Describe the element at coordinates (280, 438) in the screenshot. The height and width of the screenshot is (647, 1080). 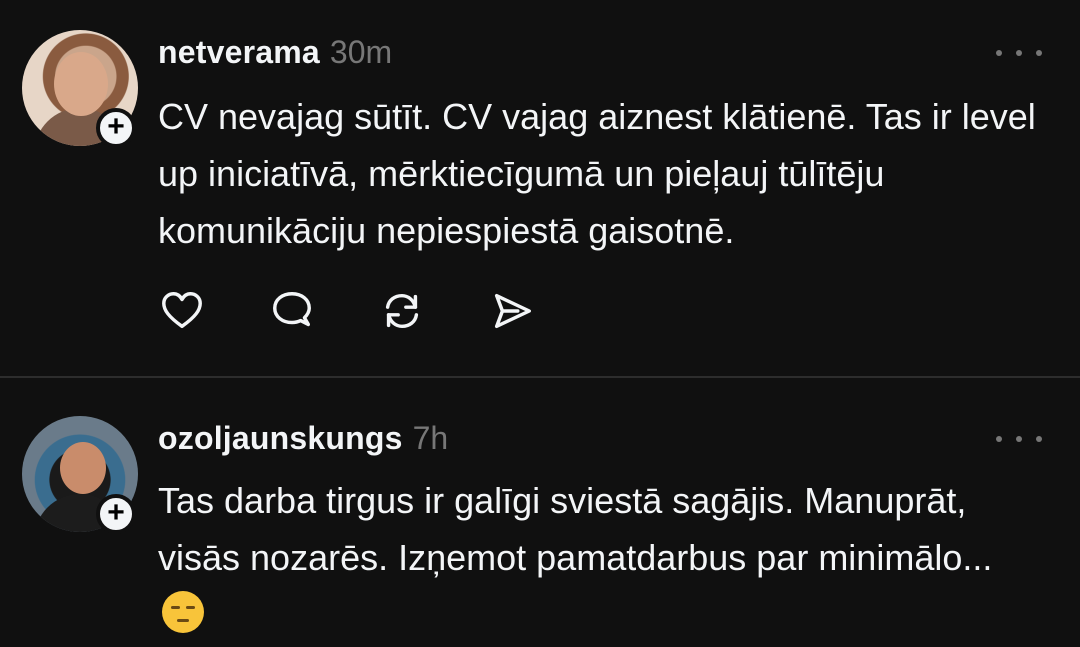
I see `username: ozoljaunskungs` at that location.